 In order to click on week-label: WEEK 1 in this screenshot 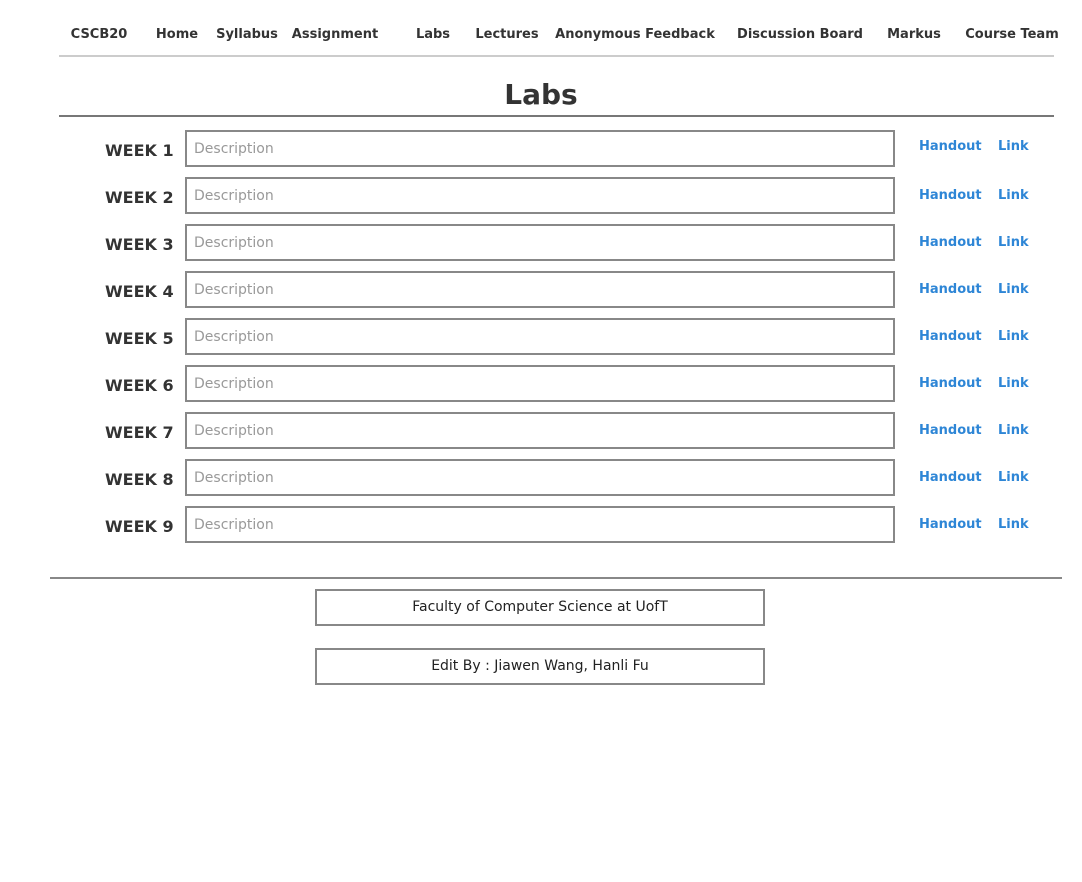, I will do `click(139, 150)`.